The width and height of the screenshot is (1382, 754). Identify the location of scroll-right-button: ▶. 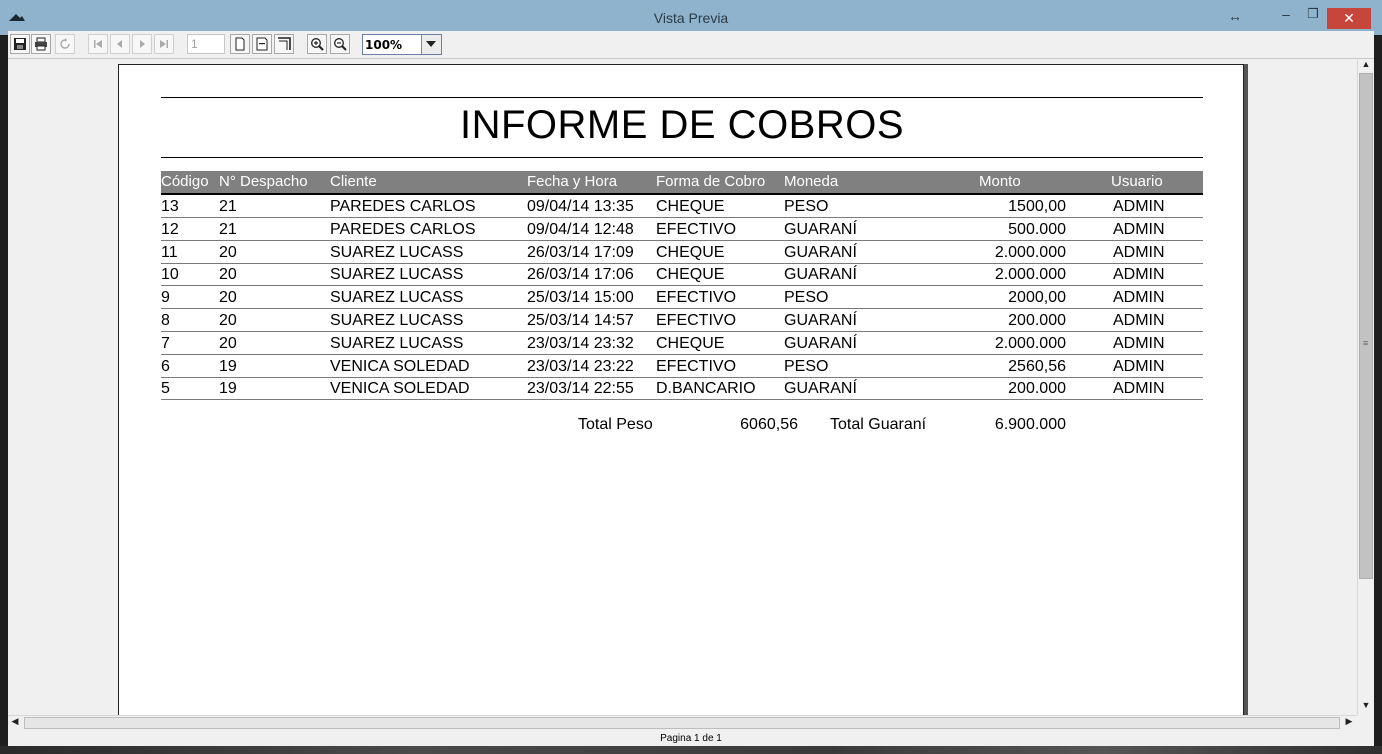
(1349, 723).